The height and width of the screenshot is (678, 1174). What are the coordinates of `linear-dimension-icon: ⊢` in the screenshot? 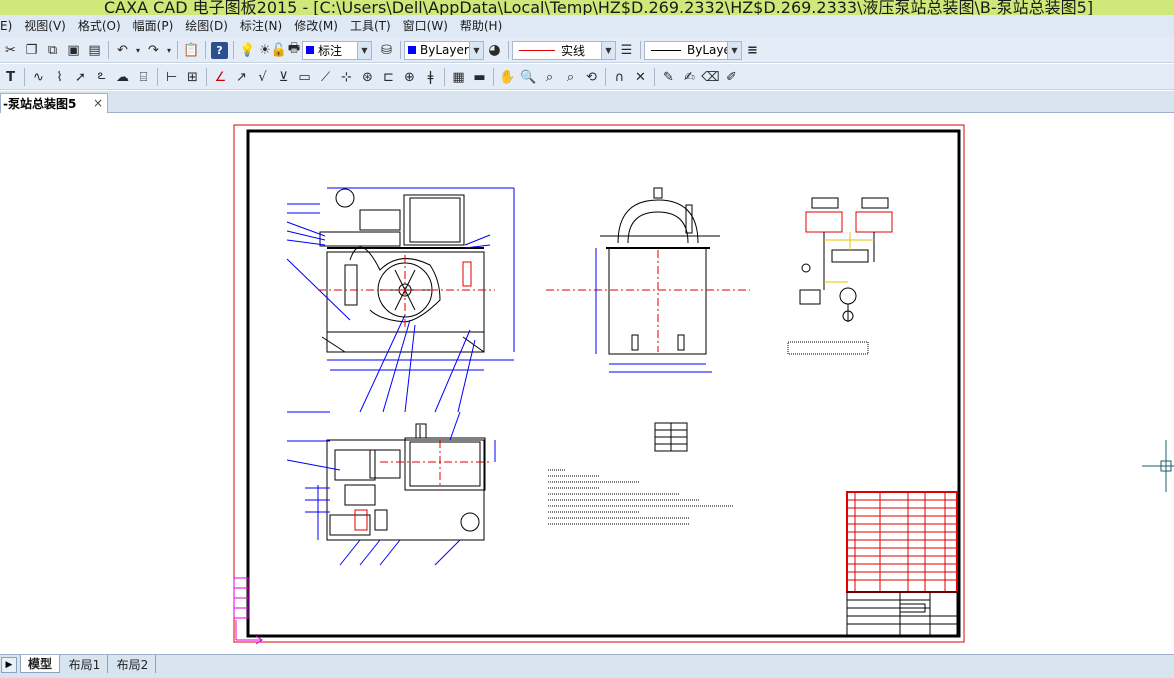 It's located at (171, 77).